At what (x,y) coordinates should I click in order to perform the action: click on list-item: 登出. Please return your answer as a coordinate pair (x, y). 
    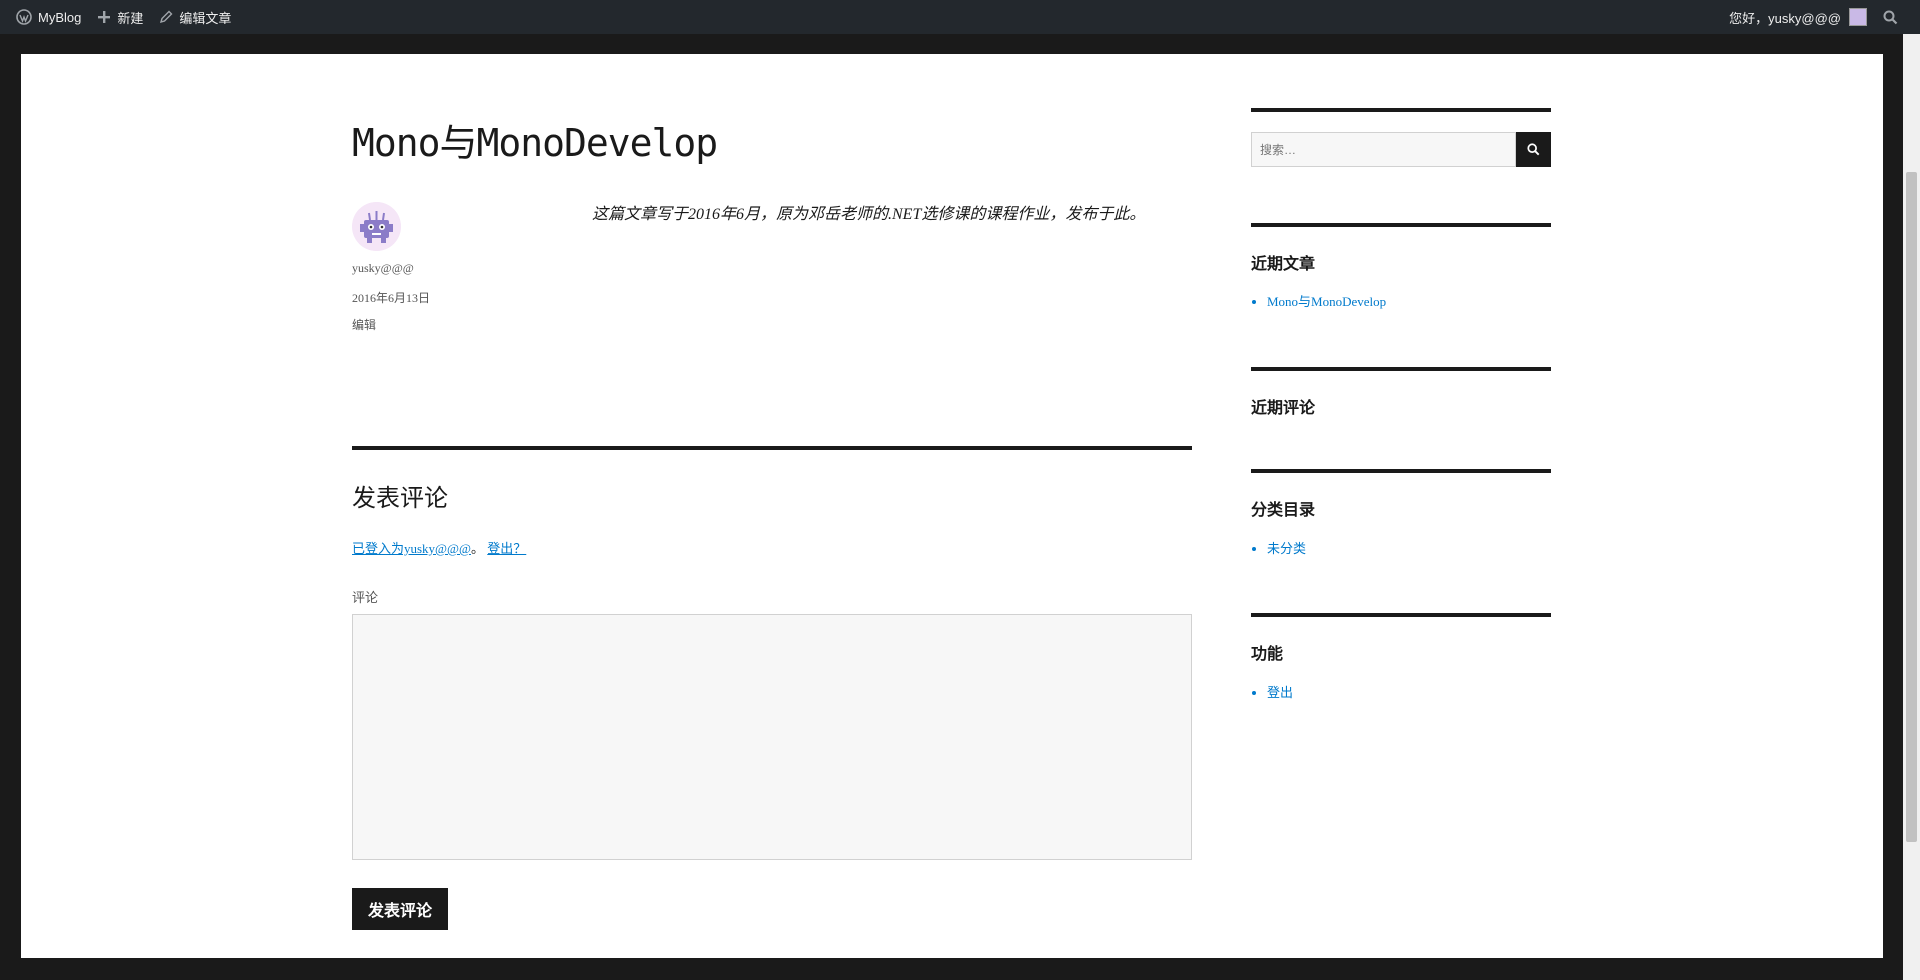
    Looking at the image, I should click on (1280, 691).